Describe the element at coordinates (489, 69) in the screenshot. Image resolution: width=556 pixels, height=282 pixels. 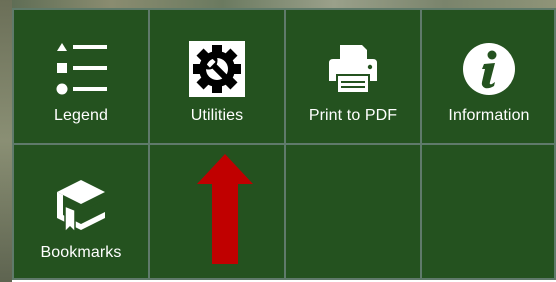
I see `info-icon` at that location.